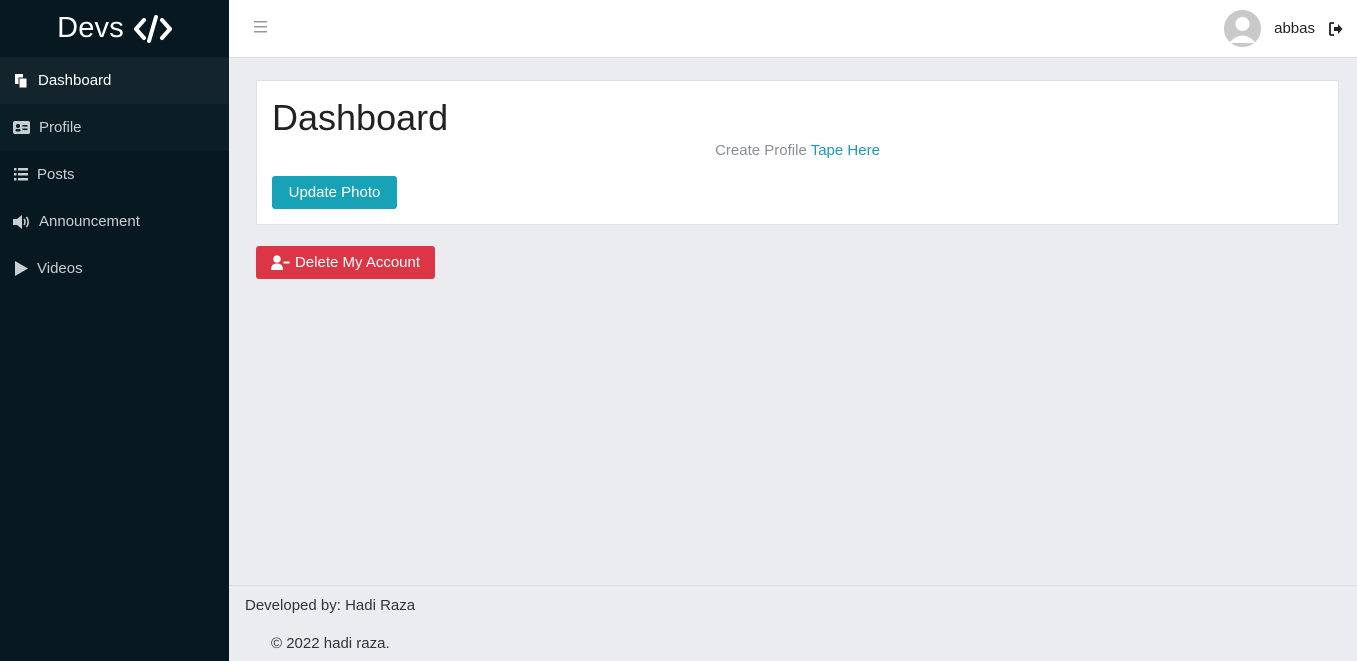  What do you see at coordinates (114, 268) in the screenshot?
I see `sidebar-item-videos: Videos` at bounding box center [114, 268].